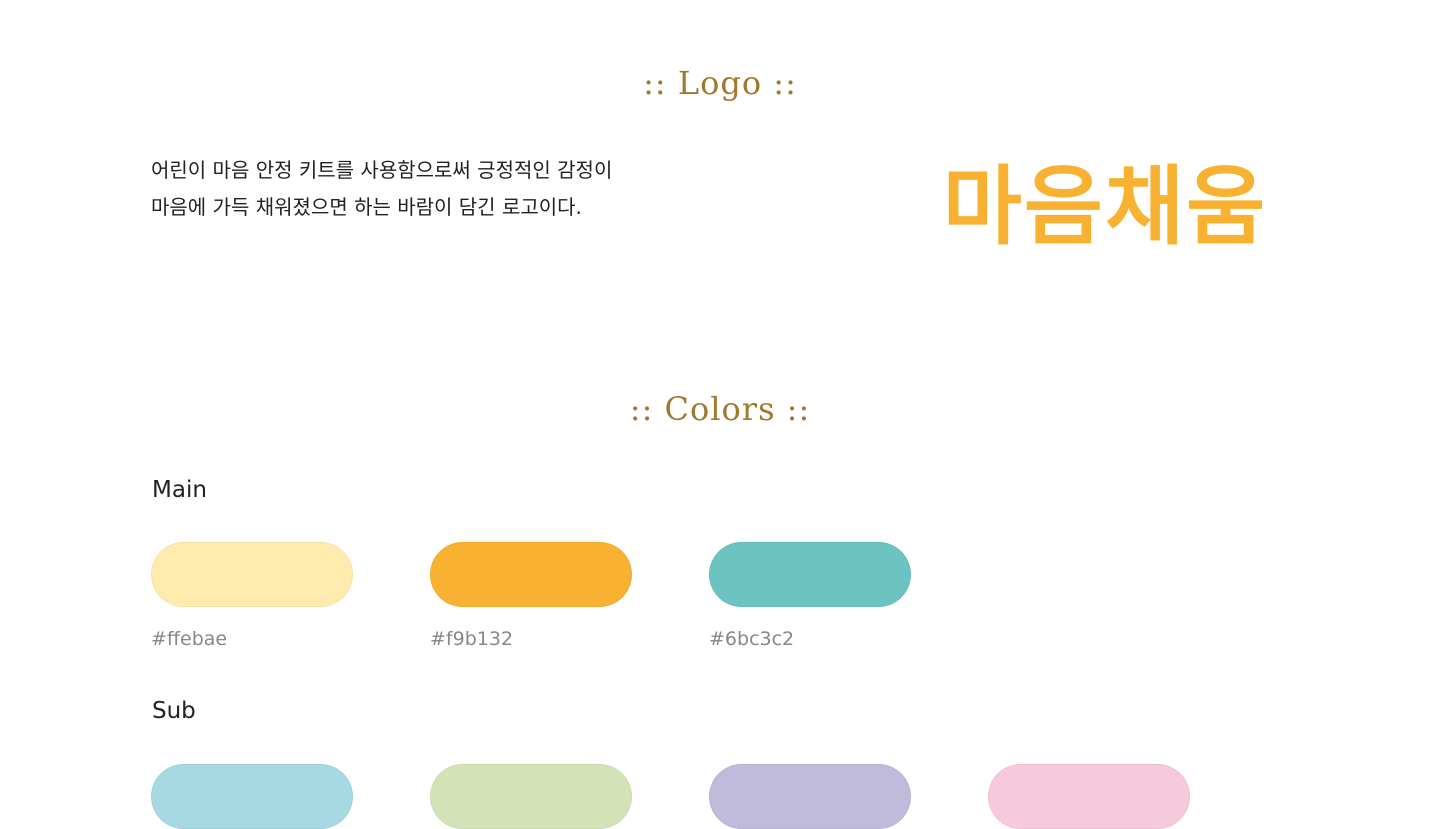 This screenshot has height=829, width=1440. Describe the element at coordinates (174, 711) in the screenshot. I see `sub-colors-label: Sub` at that location.